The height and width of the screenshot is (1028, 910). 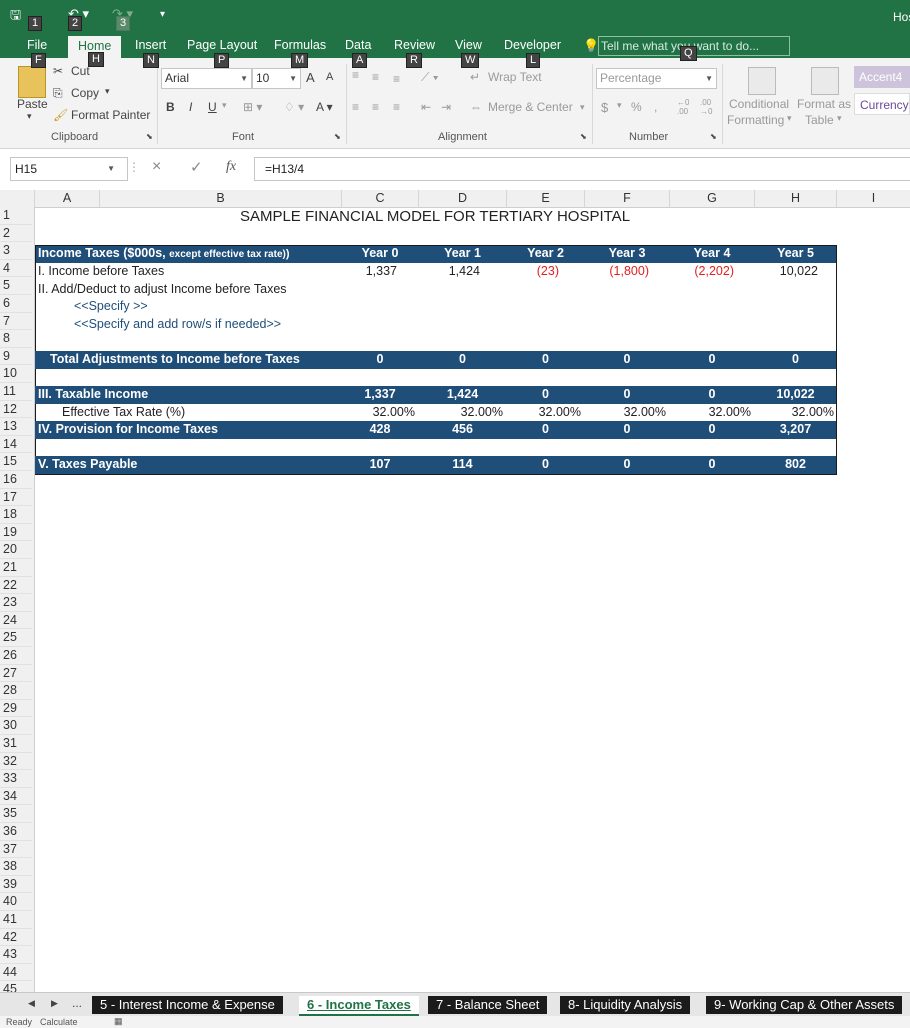 I want to click on bold-button: B, so click(x=170, y=107).